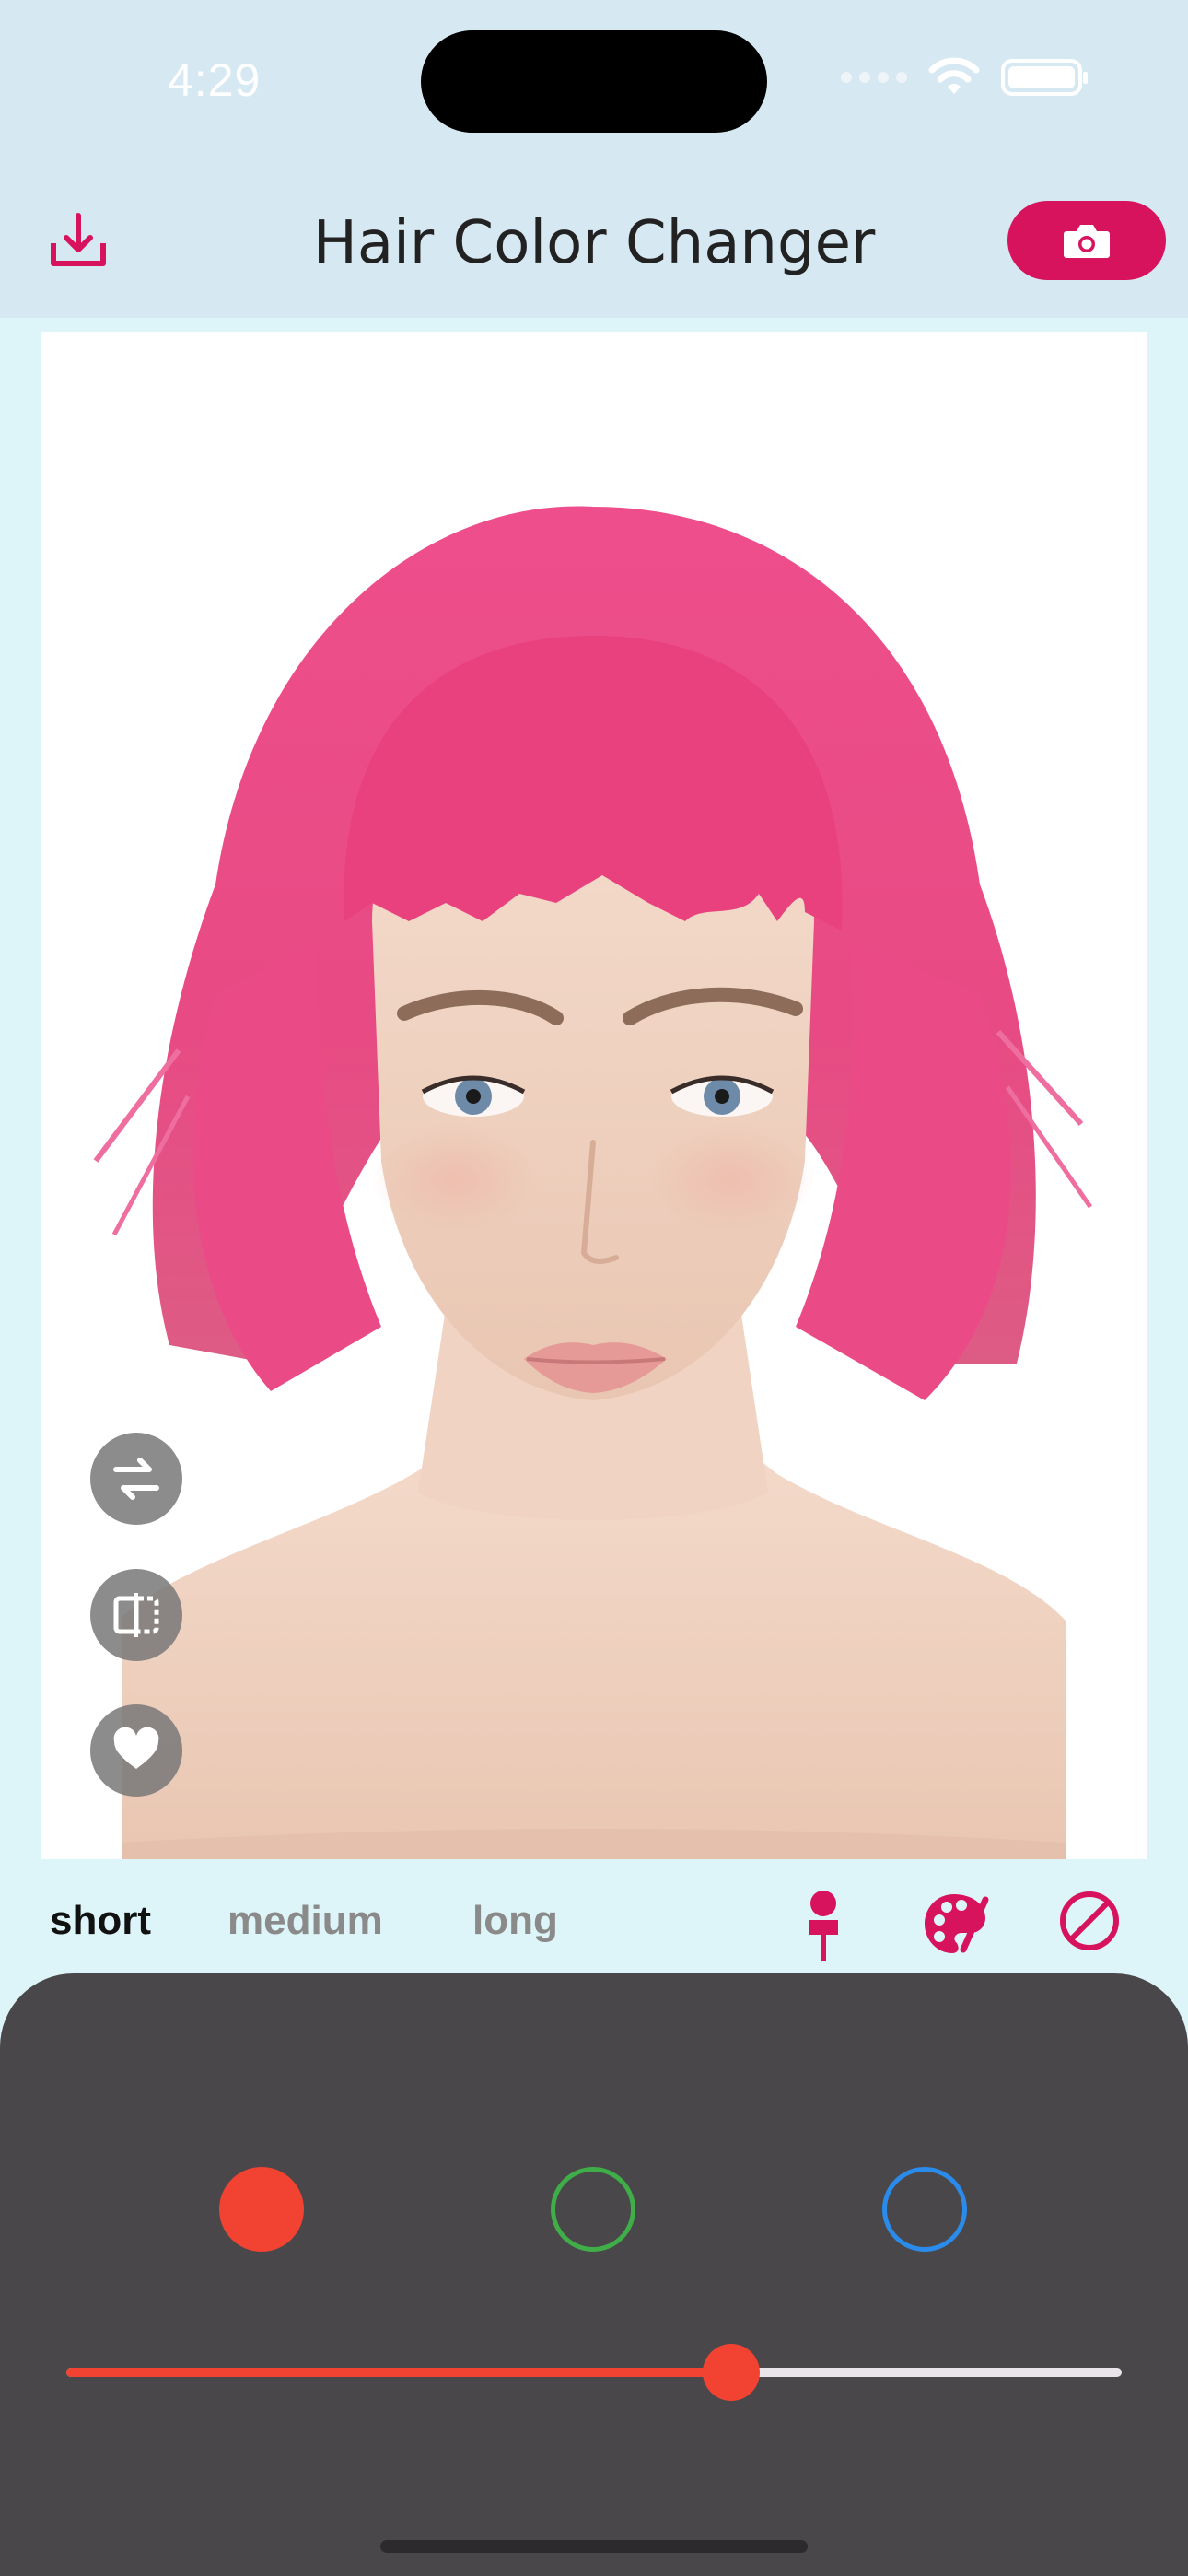  Describe the element at coordinates (594, 2546) in the screenshot. I see `home-indicator` at that location.